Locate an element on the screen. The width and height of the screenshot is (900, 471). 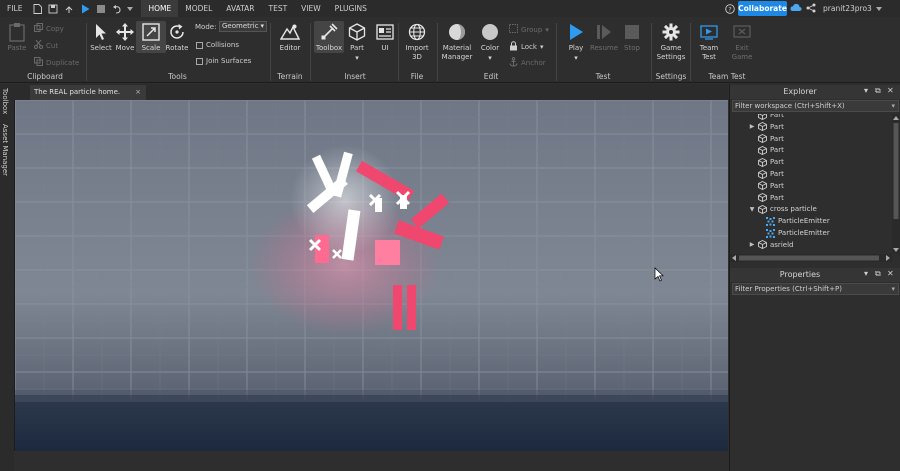
explorer-filter-dropdown-icon: ▾ is located at coordinates (893, 106).